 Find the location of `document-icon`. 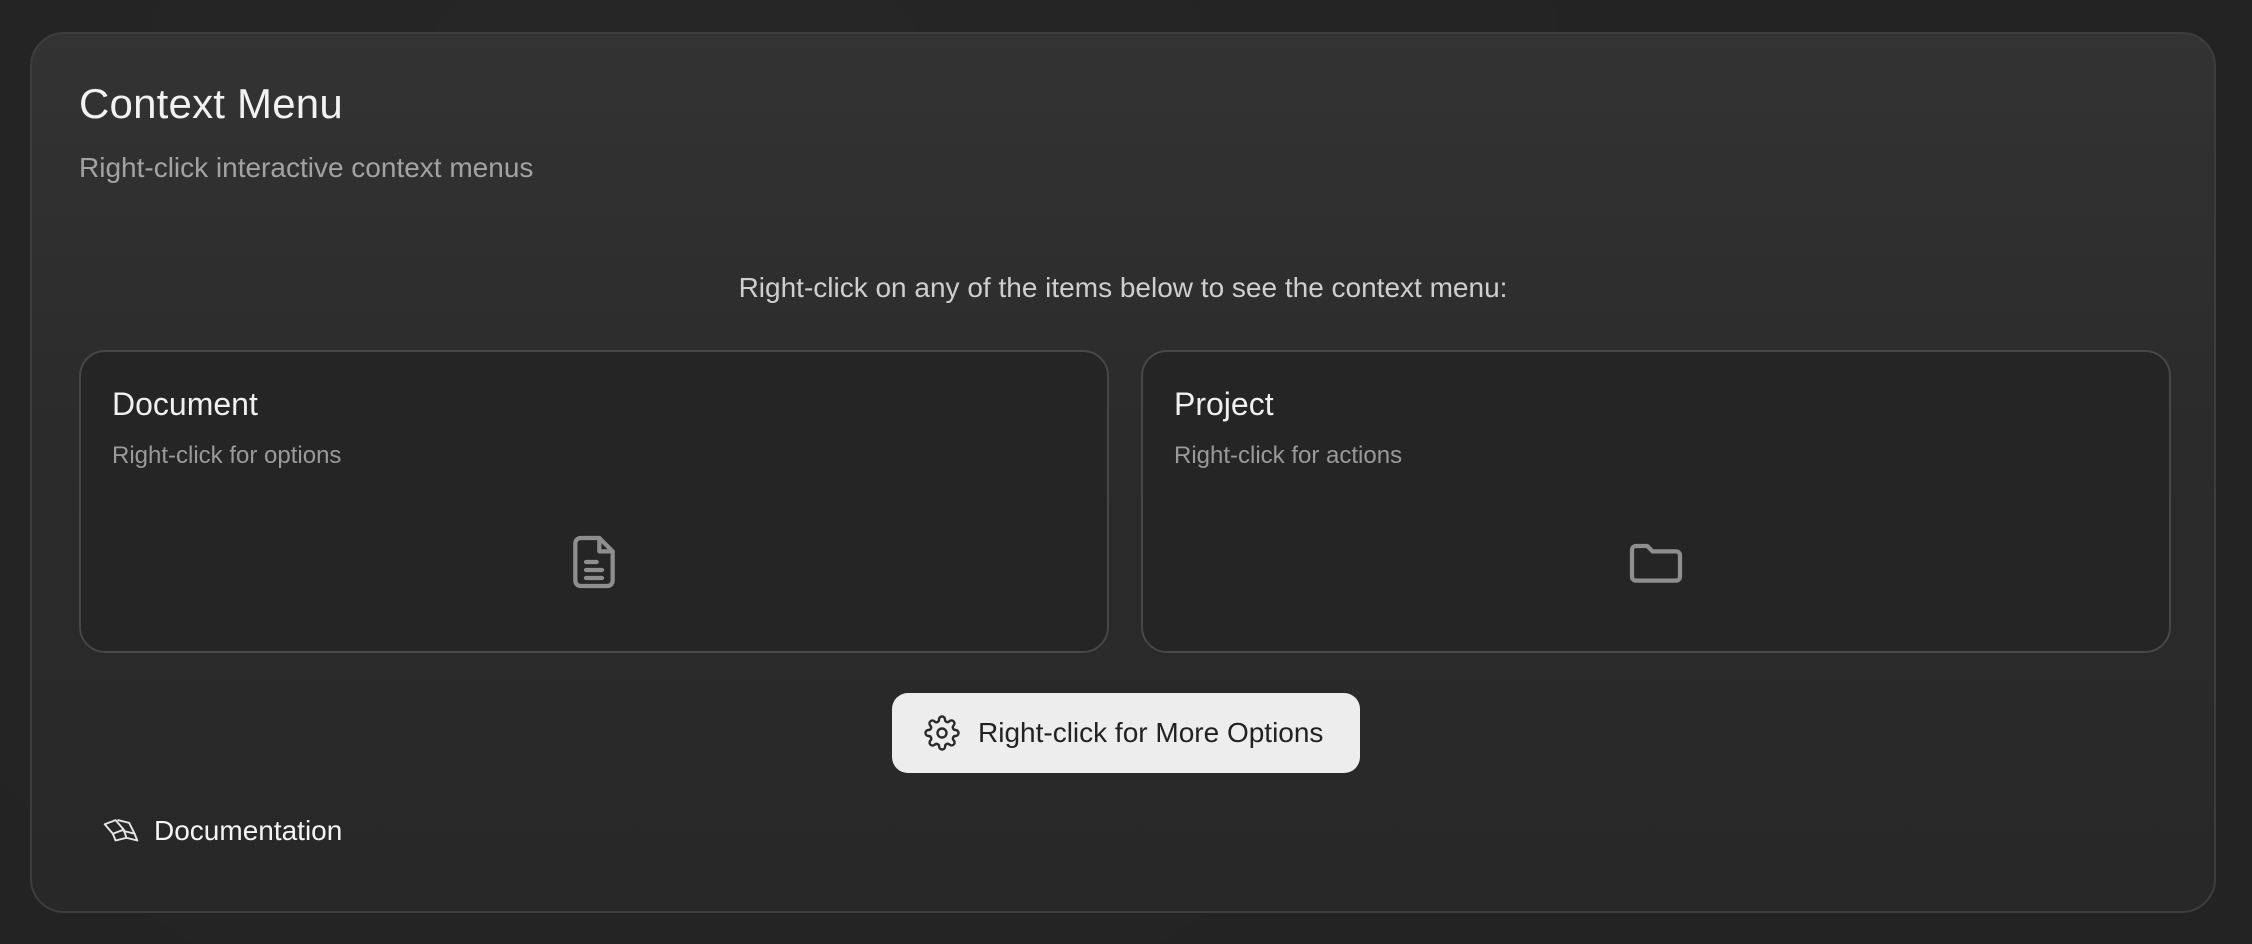

document-icon is located at coordinates (594, 562).